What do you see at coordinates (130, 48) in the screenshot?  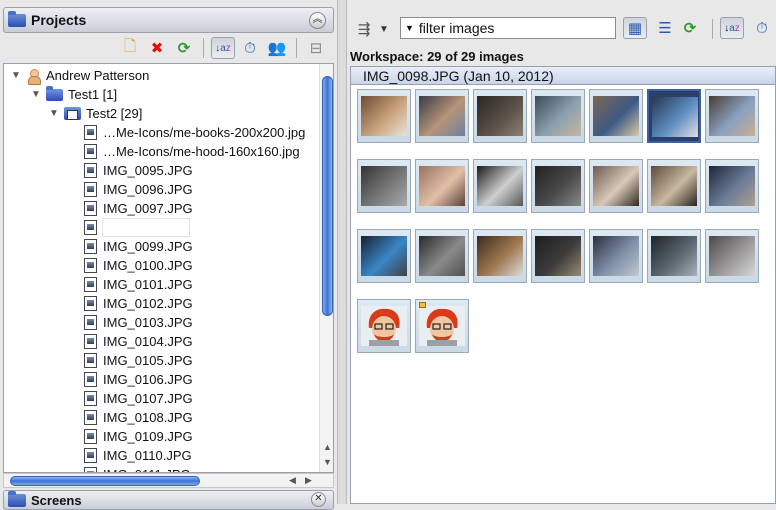 I see `new-project-icon: 🗋` at bounding box center [130, 48].